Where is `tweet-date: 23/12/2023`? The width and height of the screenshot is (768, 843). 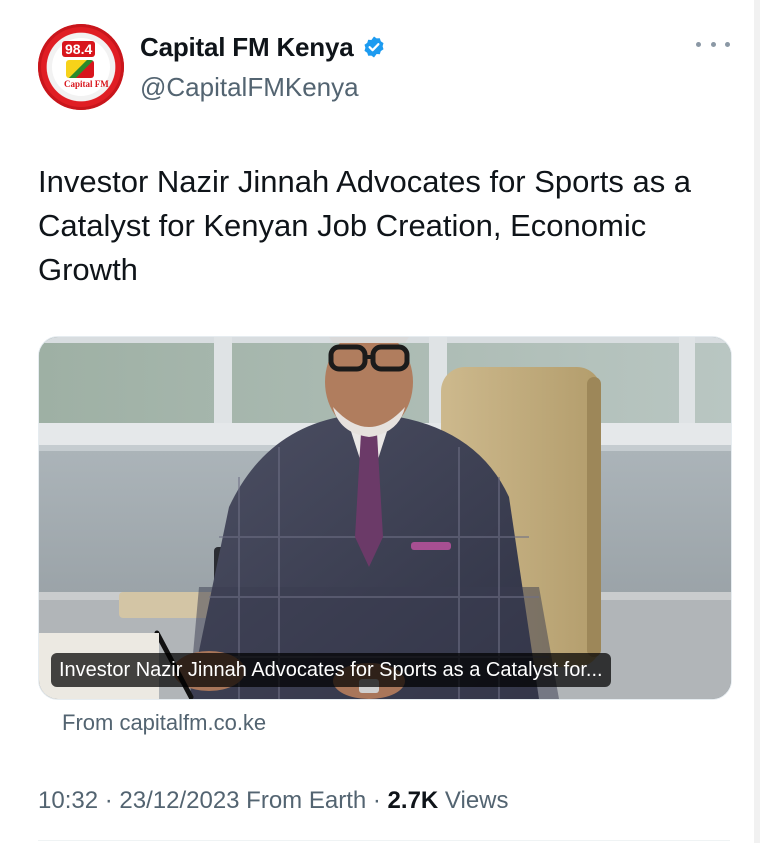 tweet-date: 23/12/2023 is located at coordinates (179, 800).